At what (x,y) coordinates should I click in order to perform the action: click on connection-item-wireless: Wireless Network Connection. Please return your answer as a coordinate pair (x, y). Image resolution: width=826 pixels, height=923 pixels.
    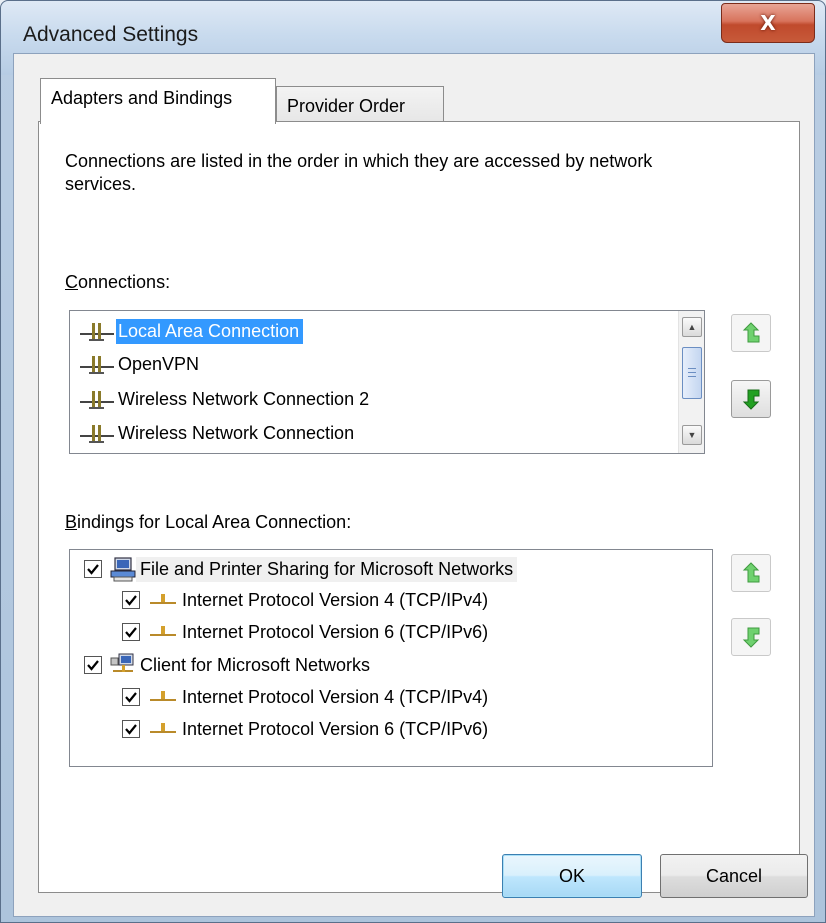
    Looking at the image, I should click on (219, 433).